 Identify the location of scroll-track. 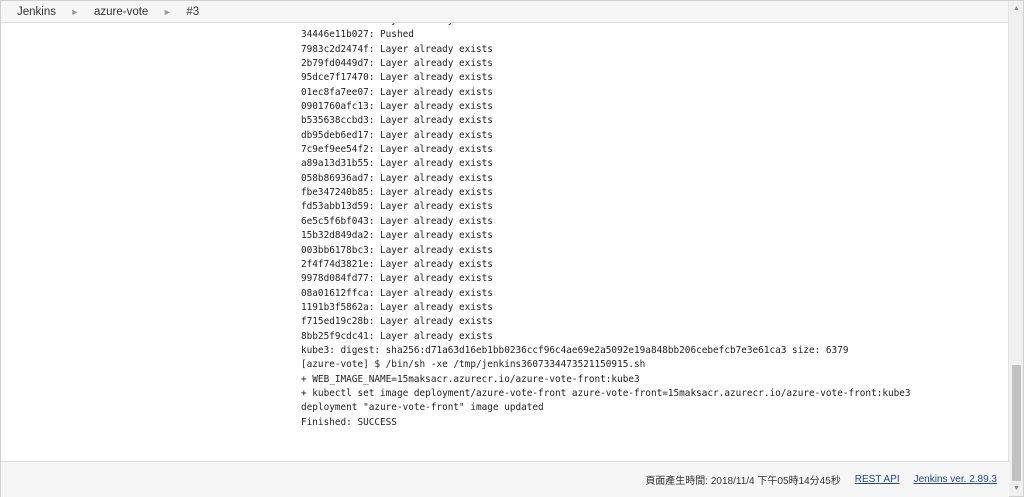
(1016, 248).